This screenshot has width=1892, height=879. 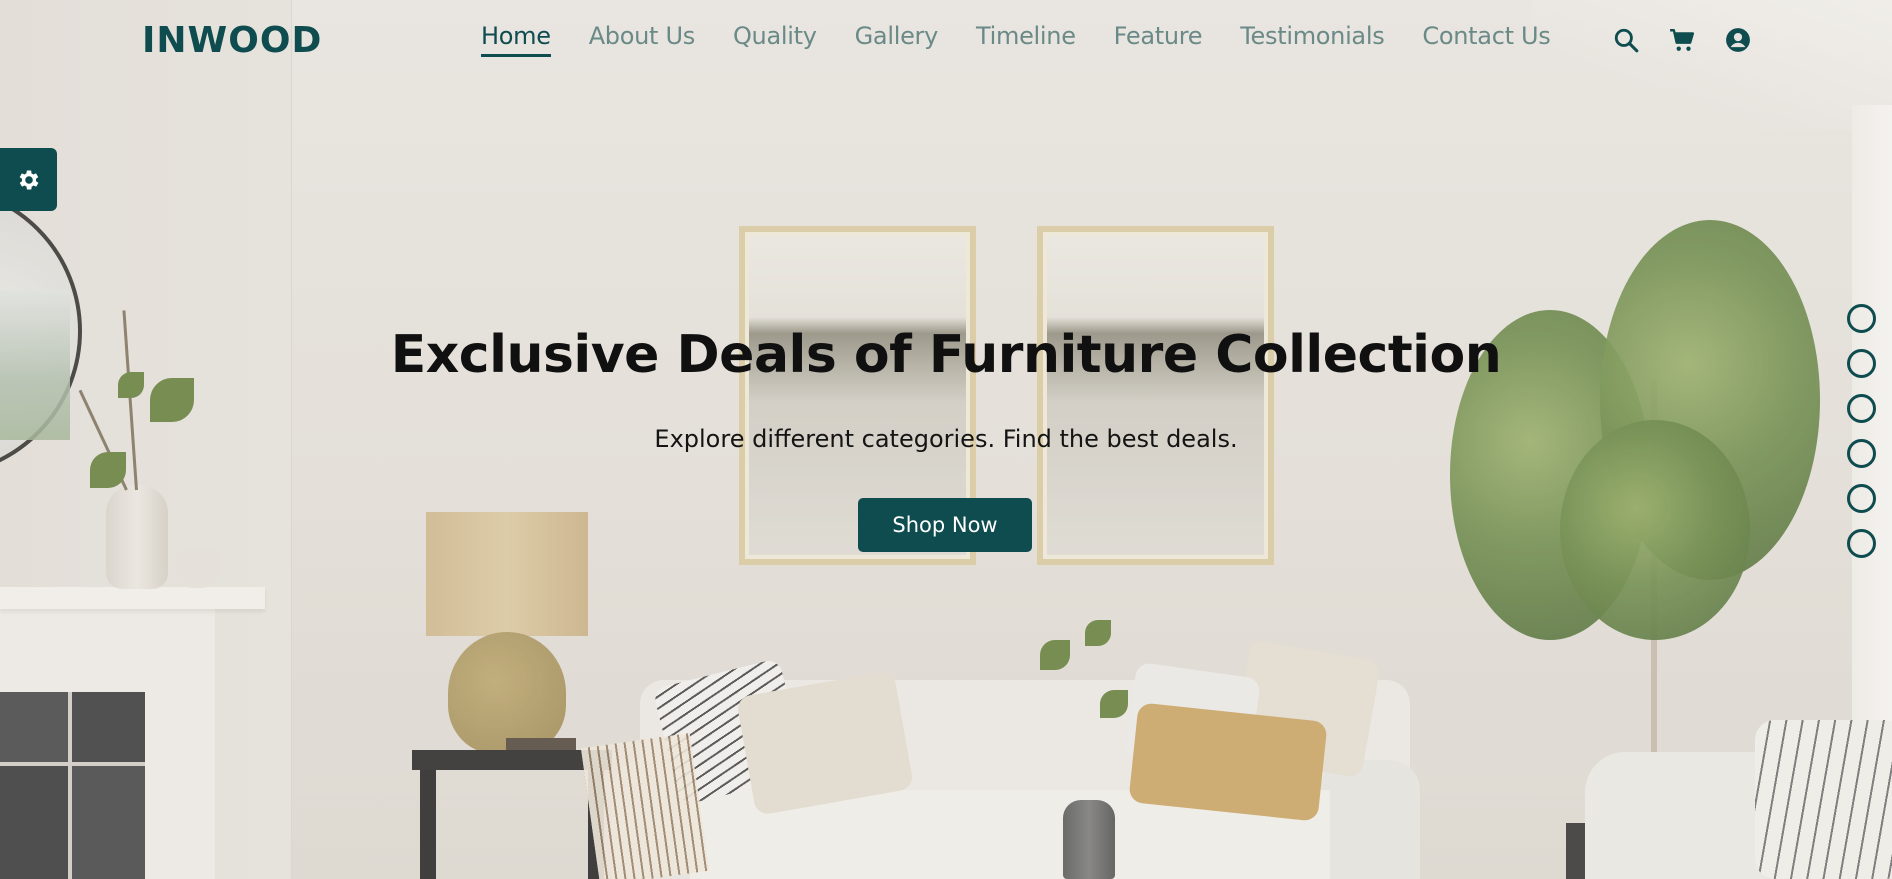 What do you see at coordinates (1158, 39) in the screenshot?
I see `nav-feature: Feature` at bounding box center [1158, 39].